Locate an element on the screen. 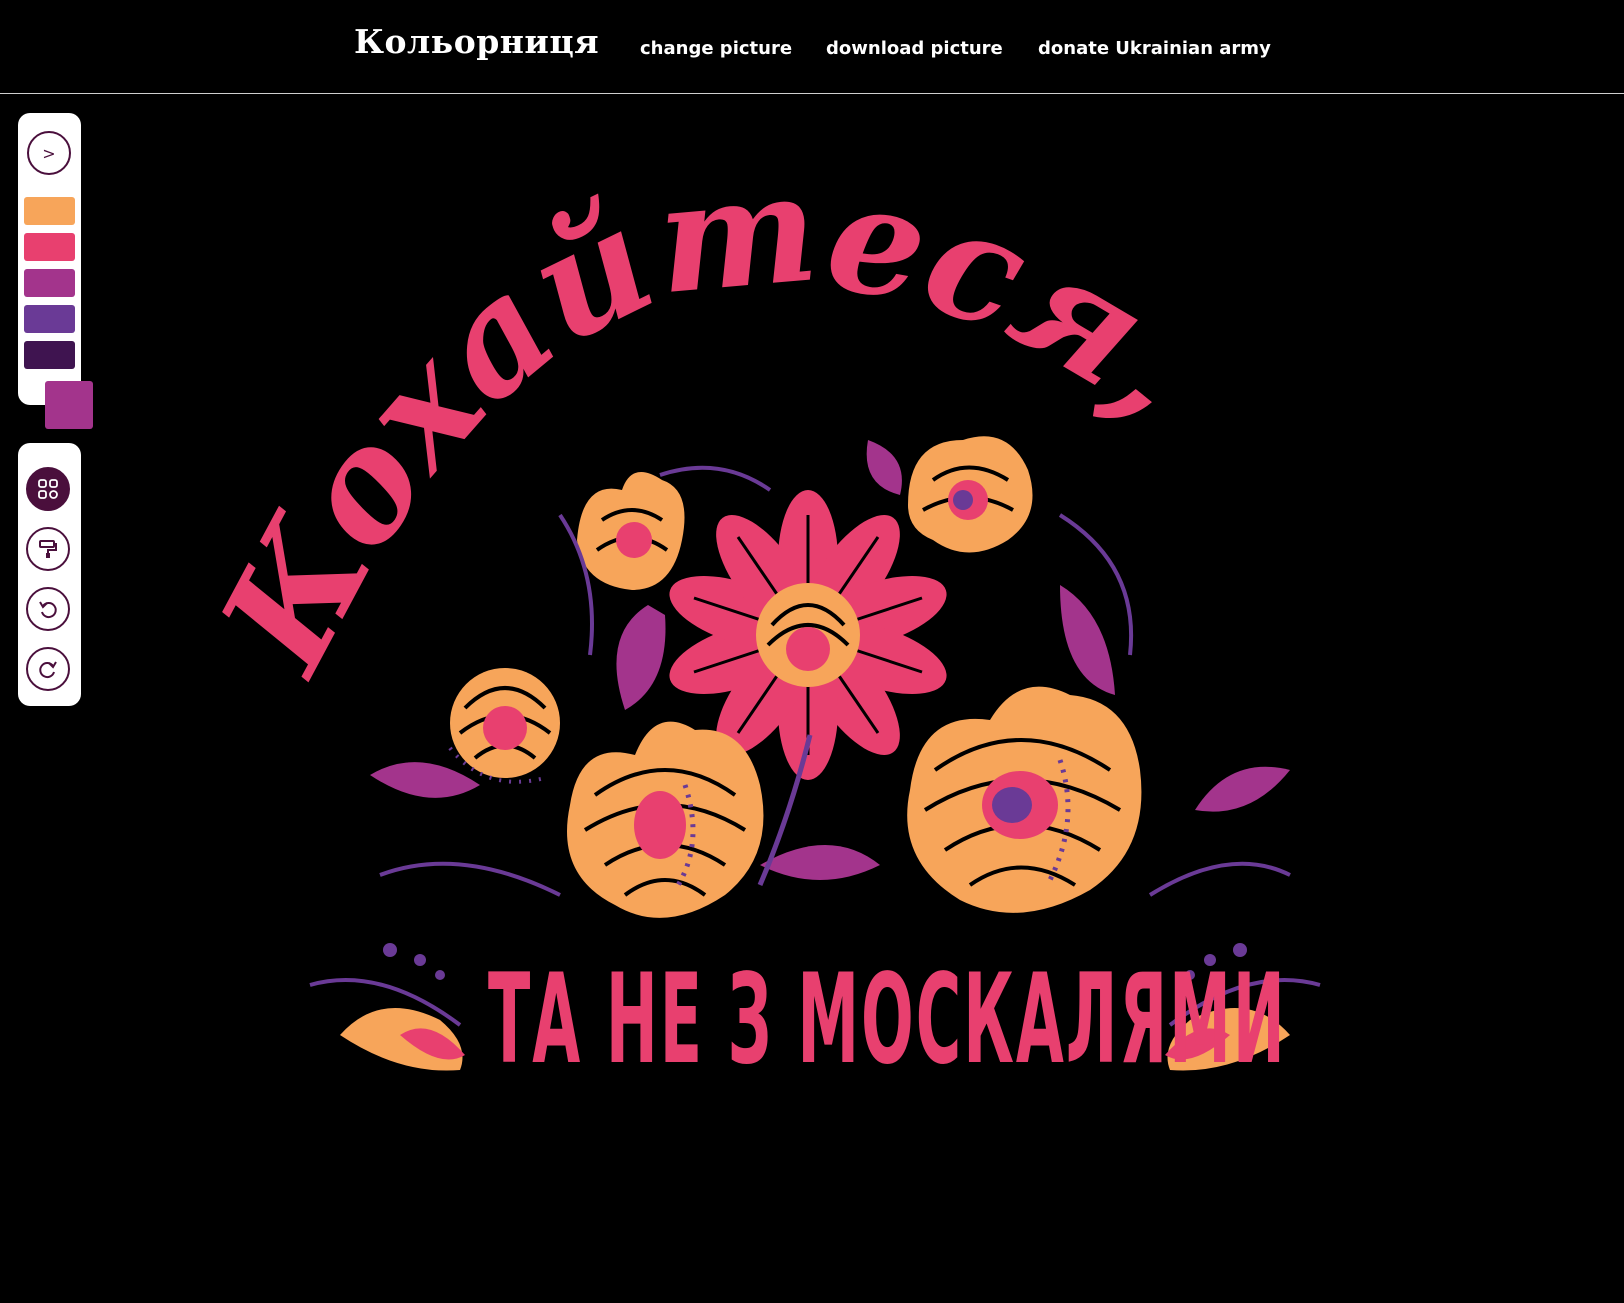 The image size is (1624, 1303). download-picture-link: download picture is located at coordinates (914, 48).